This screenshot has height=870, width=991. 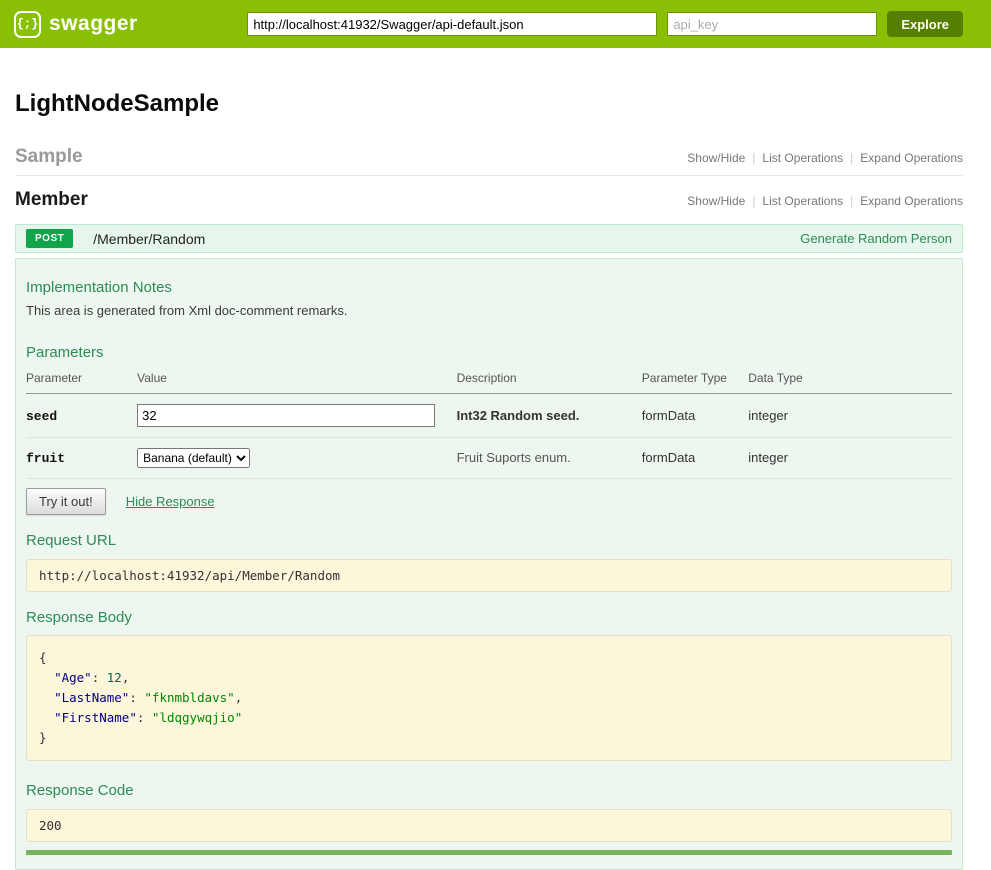 What do you see at coordinates (772, 24) in the screenshot?
I see `api-key-input` at bounding box center [772, 24].